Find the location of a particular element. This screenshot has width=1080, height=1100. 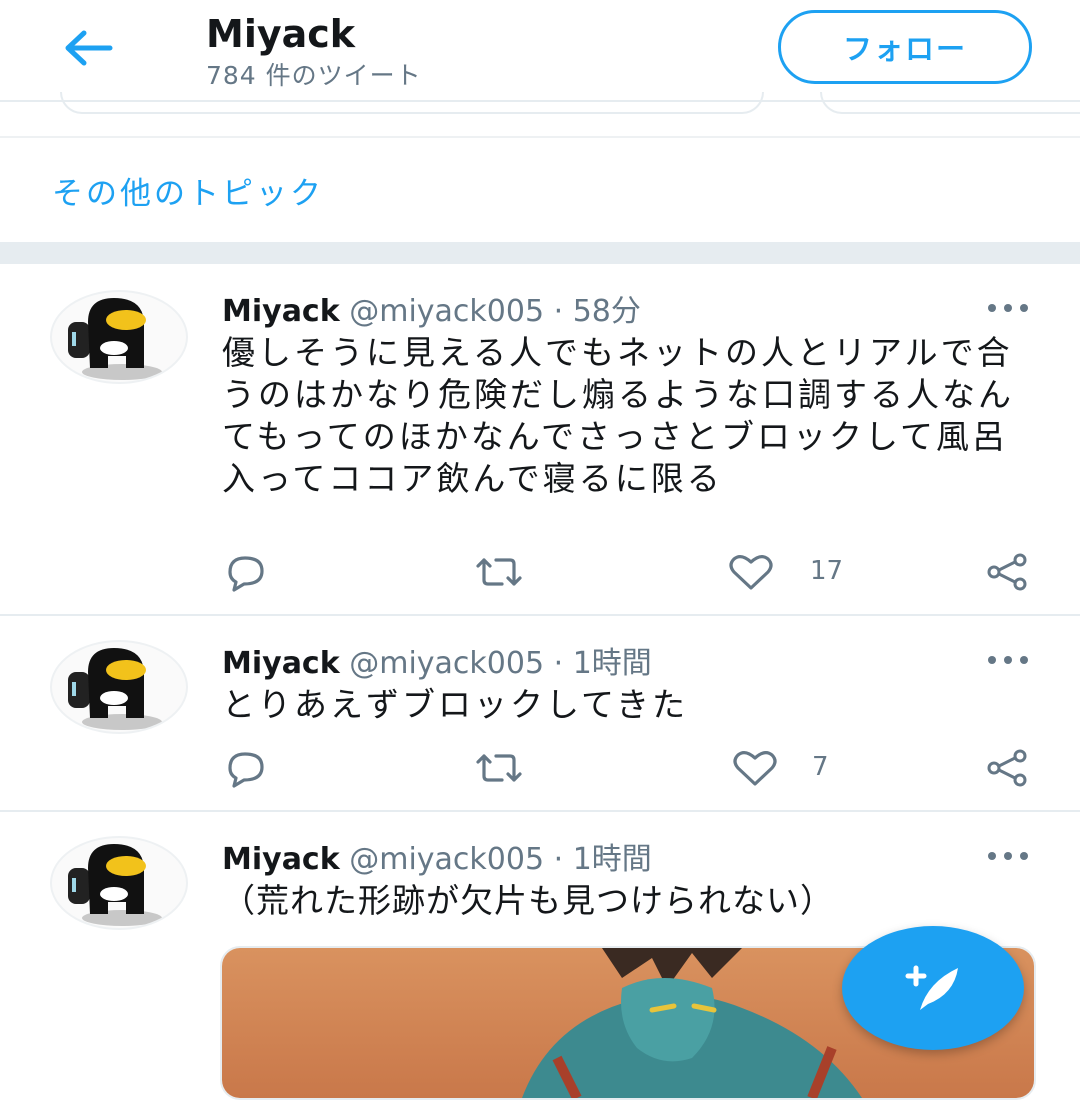

profile-title: Miyack is located at coordinates (281, 34).